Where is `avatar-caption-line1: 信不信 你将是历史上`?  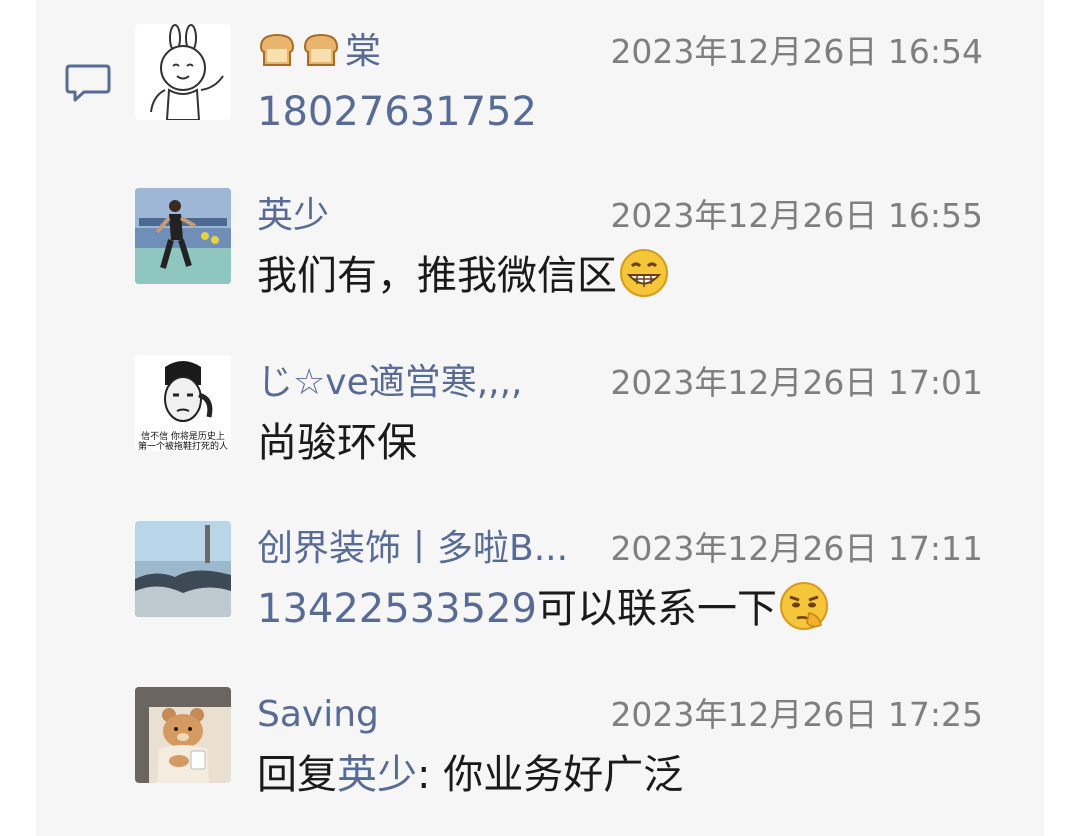 avatar-caption-line1: 信不信 你将是历史上 is located at coordinates (183, 436).